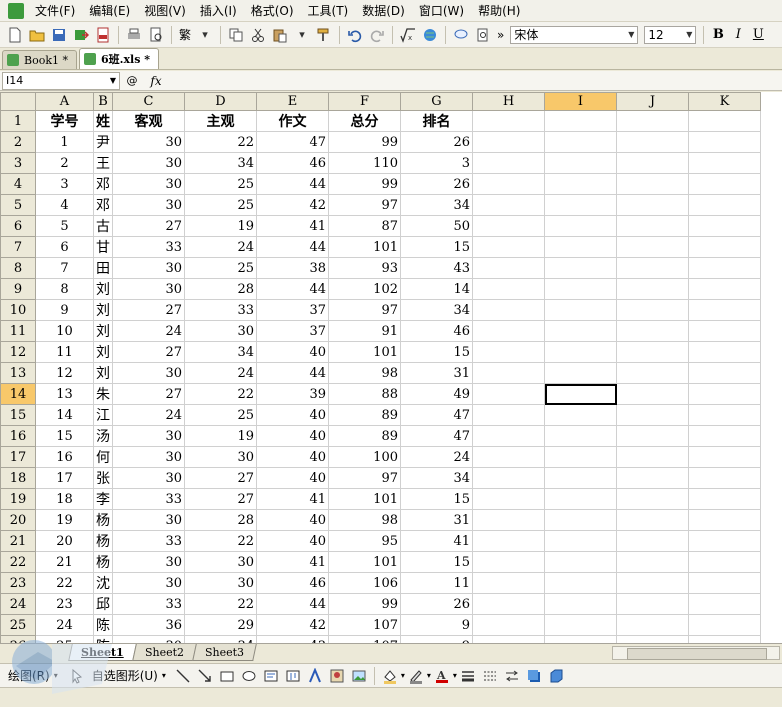  What do you see at coordinates (64, 373) in the screenshot?
I see `cell: 12` at bounding box center [64, 373].